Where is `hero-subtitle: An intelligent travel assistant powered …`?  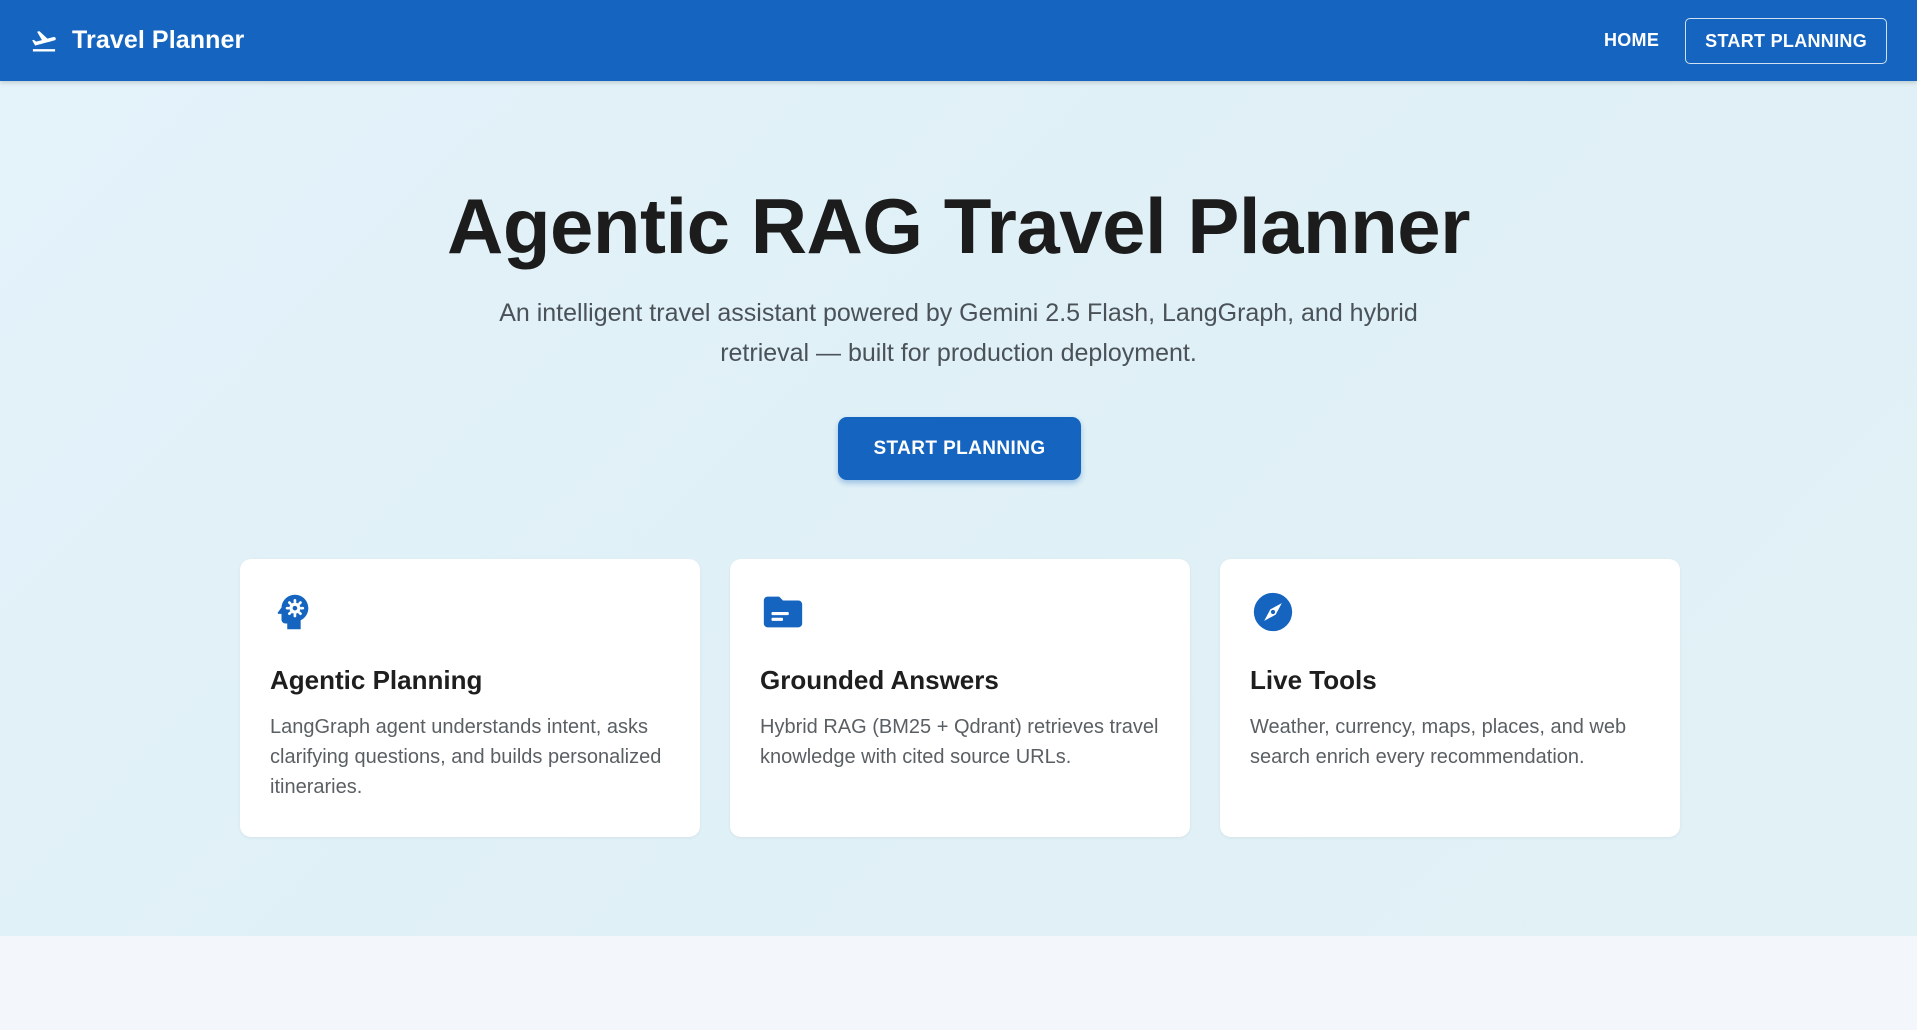 hero-subtitle: An intelligent travel assistant powered … is located at coordinates (958, 333).